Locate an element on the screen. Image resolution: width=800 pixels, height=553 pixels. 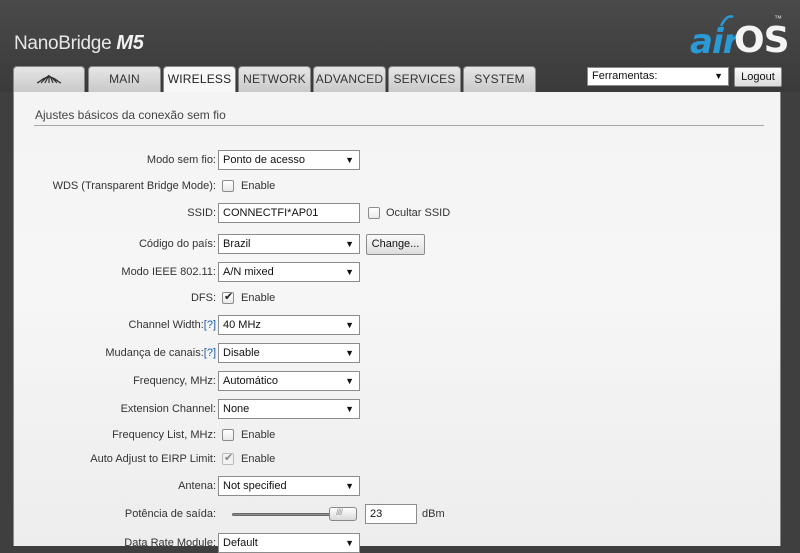
frequency-label: Frequency, MHz: is located at coordinates (174, 381).